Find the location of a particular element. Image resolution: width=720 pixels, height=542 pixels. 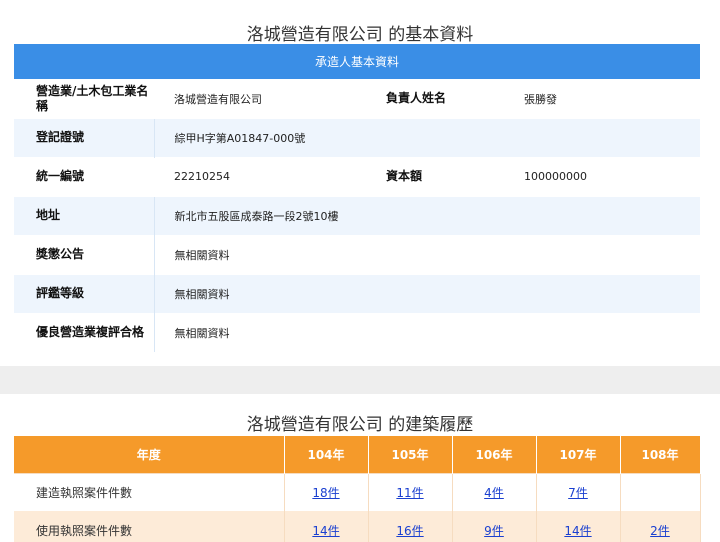

use-permits-105-link: 16件 is located at coordinates (409, 531).